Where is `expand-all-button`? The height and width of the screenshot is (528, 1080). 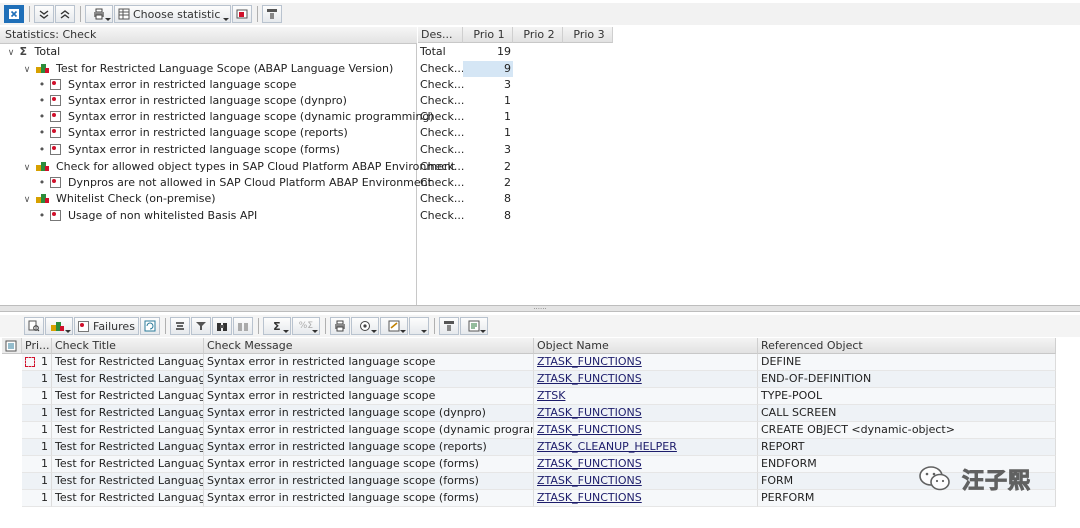 expand-all-button is located at coordinates (44, 14).